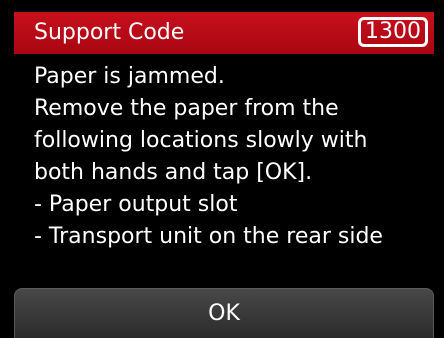  I want to click on message-line: following locations slowly with, so click(201, 140).